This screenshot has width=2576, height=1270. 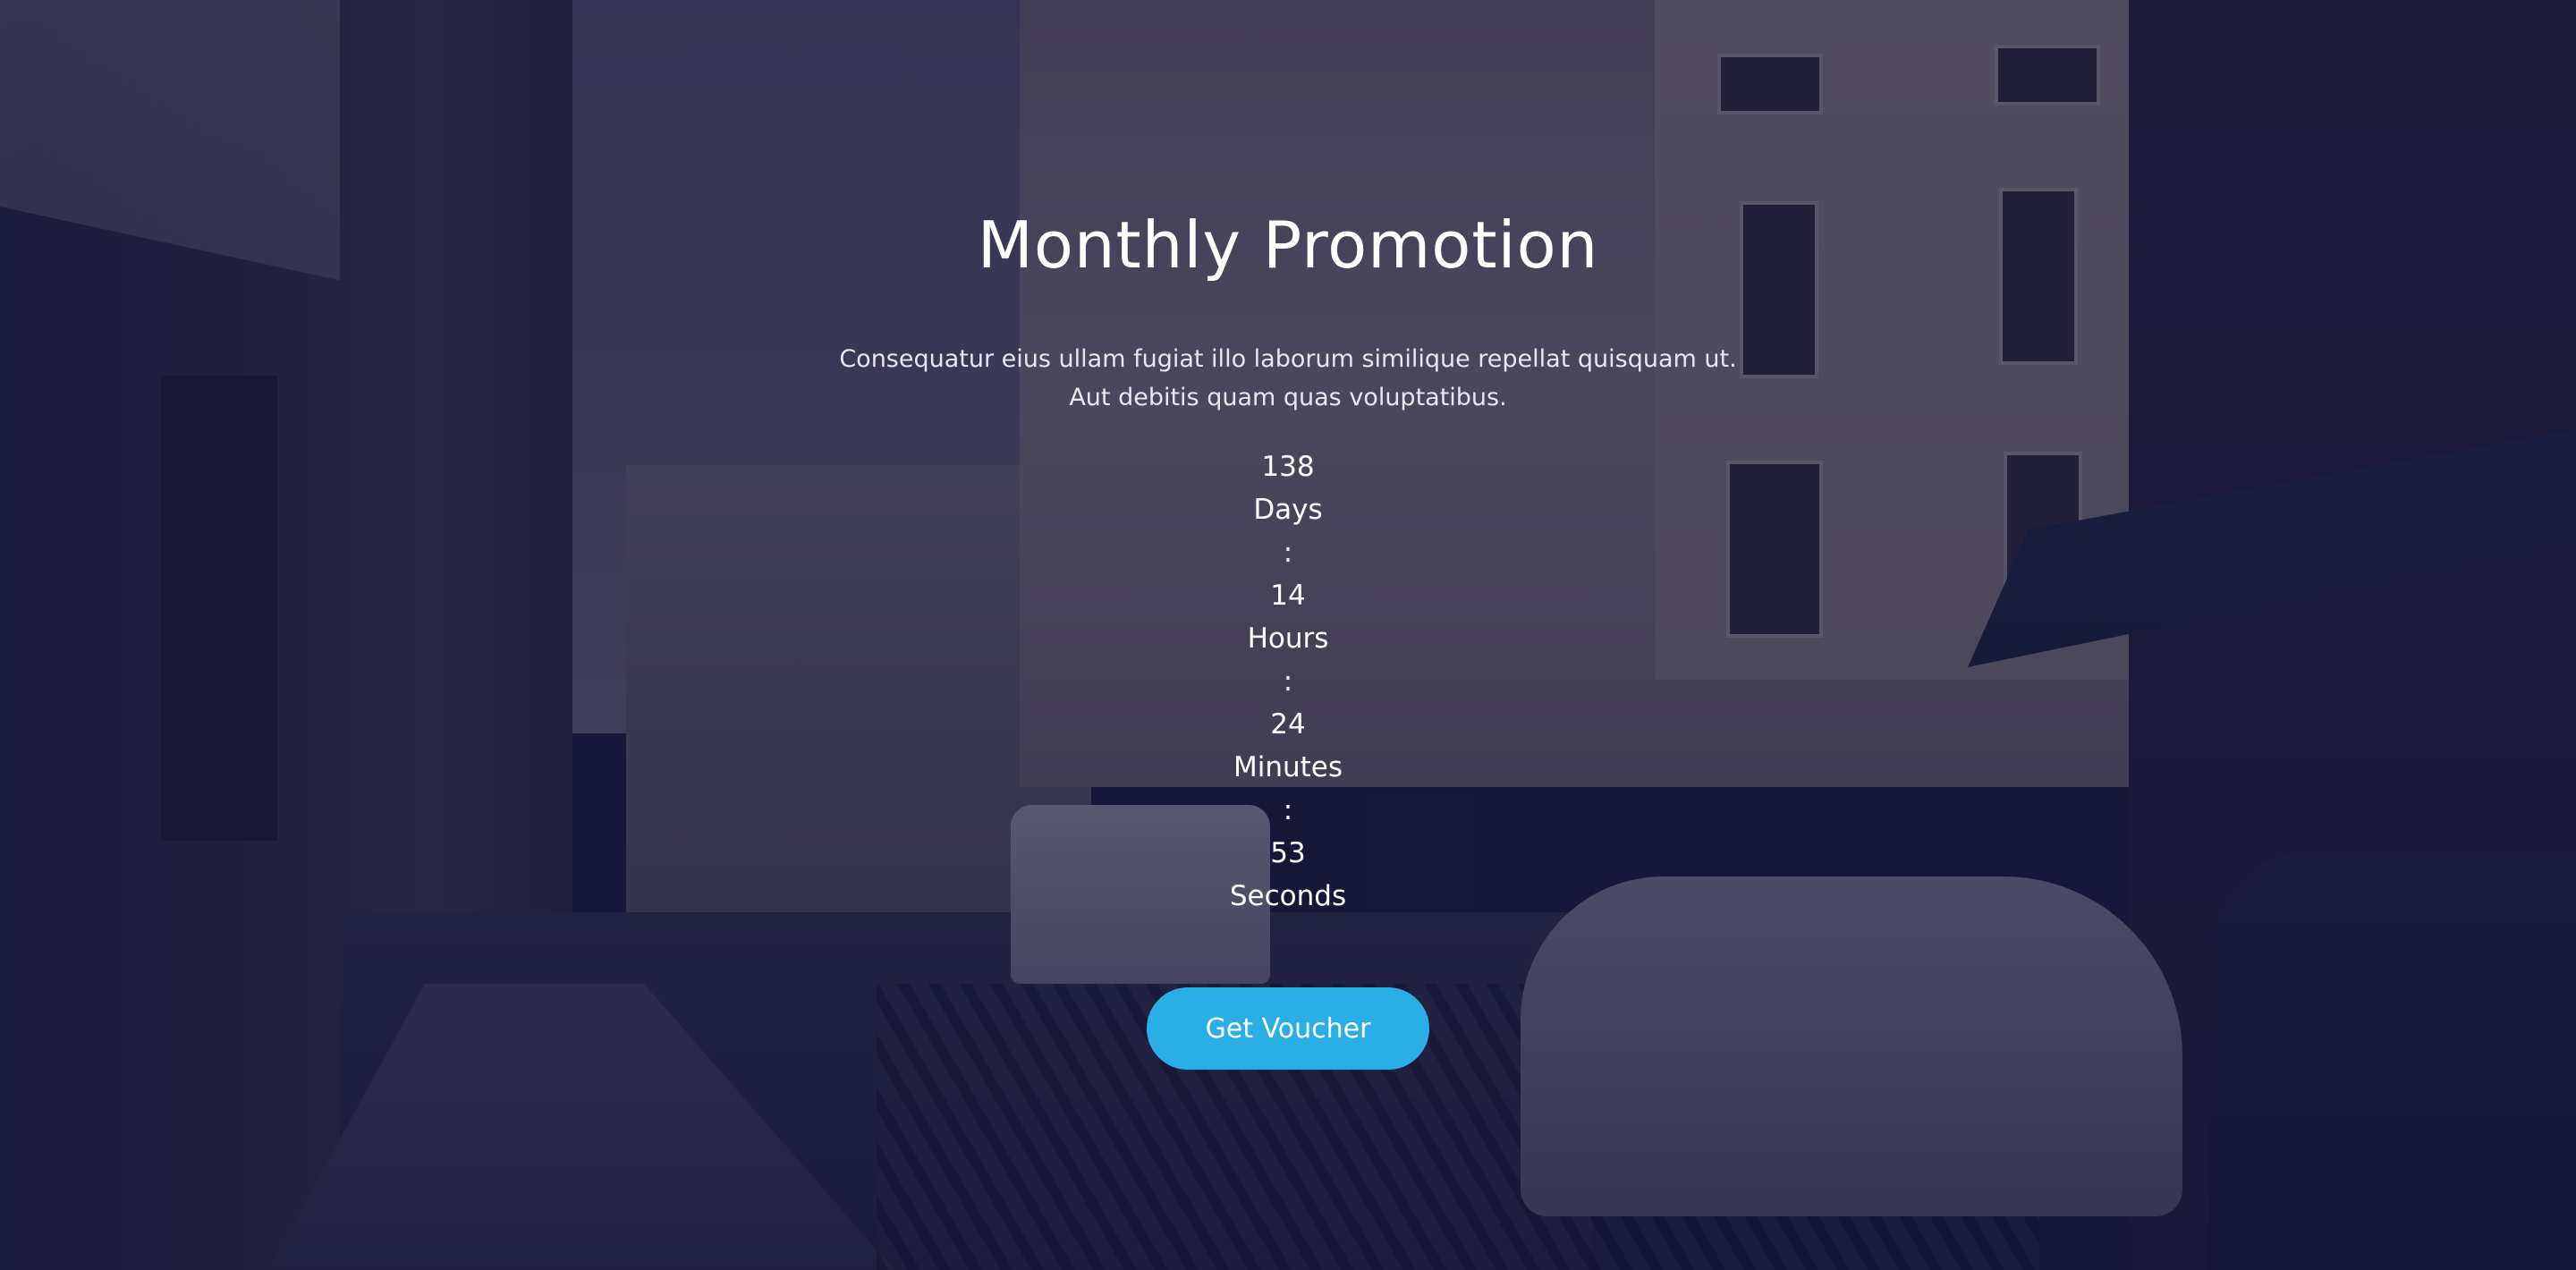 I want to click on countdown-seconds-label: Seconds, so click(x=1288, y=896).